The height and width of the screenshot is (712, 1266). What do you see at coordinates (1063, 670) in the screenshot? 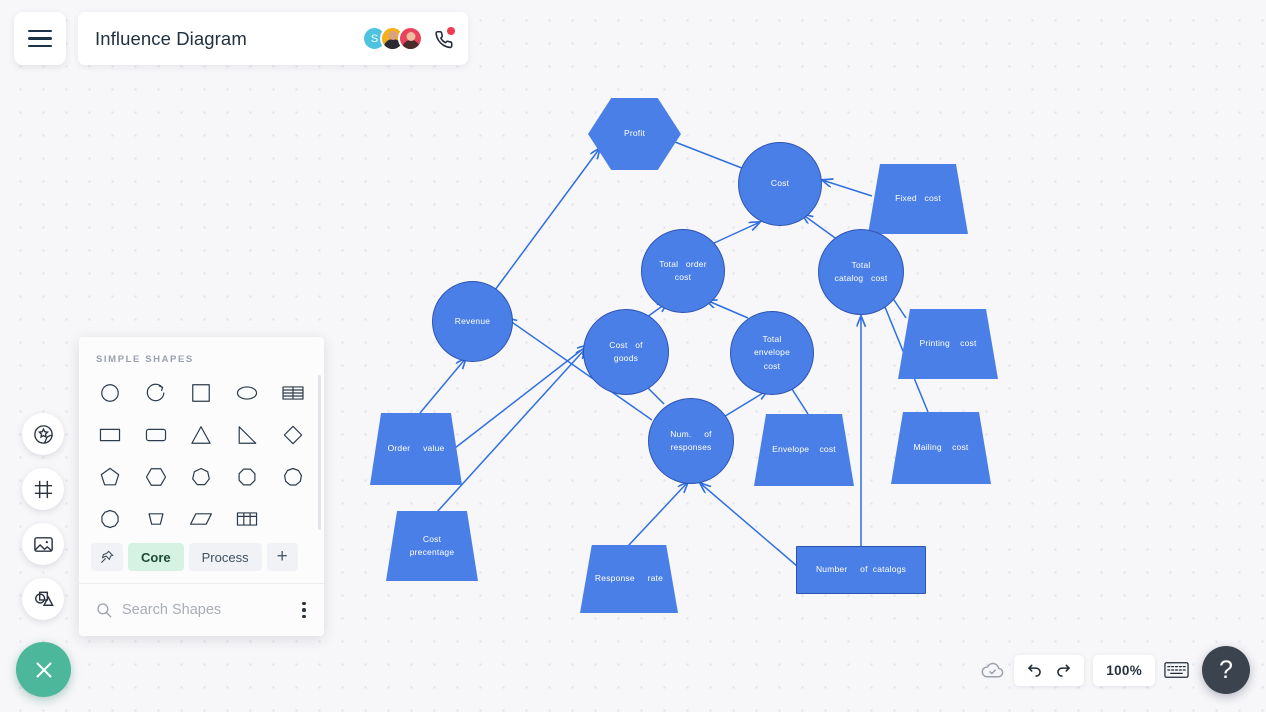
I see `redo-icon` at bounding box center [1063, 670].